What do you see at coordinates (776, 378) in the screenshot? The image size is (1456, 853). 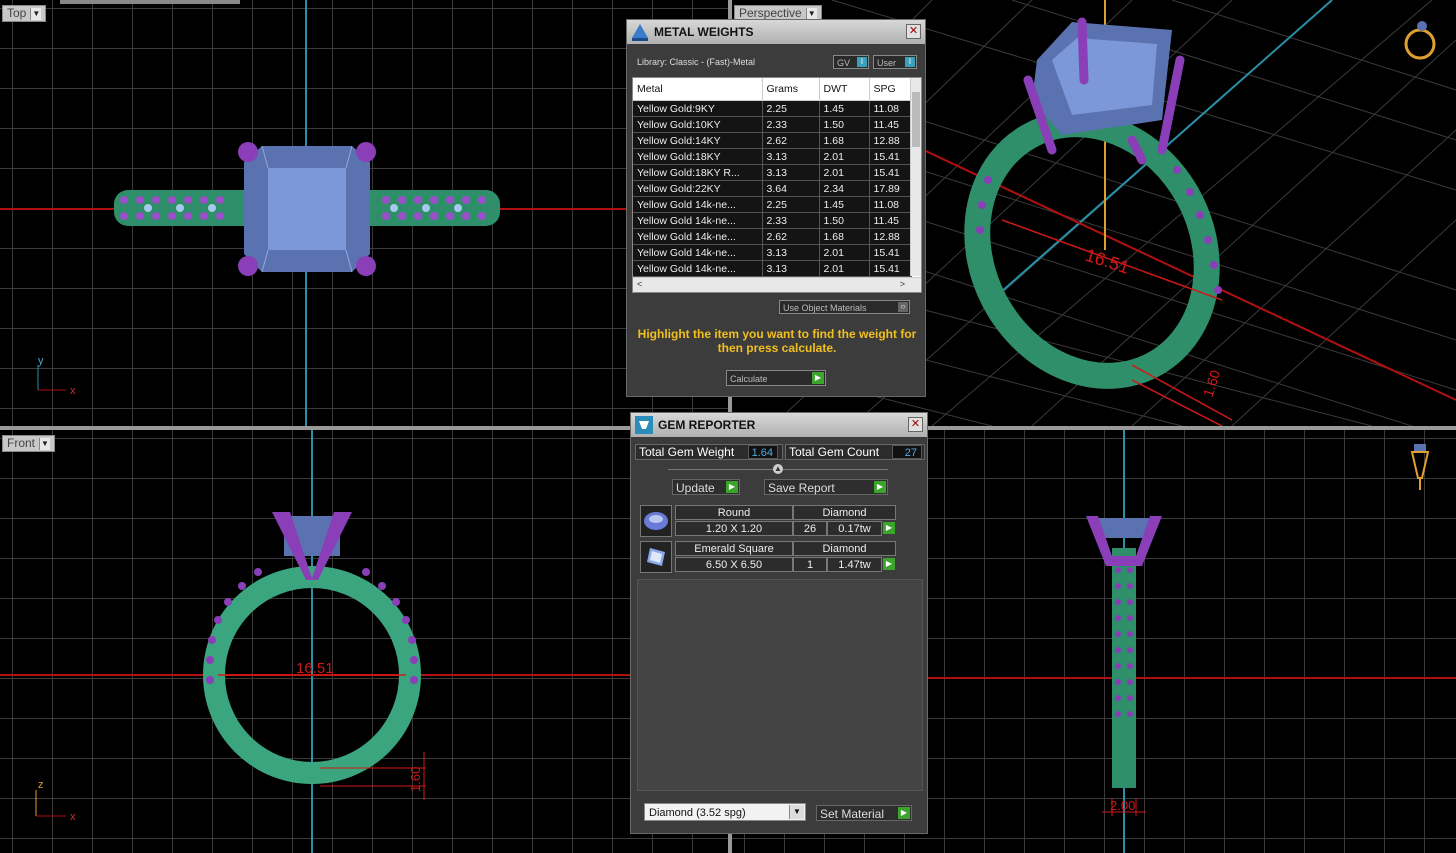 I see `calculate-button: Calculate ▶` at bounding box center [776, 378].